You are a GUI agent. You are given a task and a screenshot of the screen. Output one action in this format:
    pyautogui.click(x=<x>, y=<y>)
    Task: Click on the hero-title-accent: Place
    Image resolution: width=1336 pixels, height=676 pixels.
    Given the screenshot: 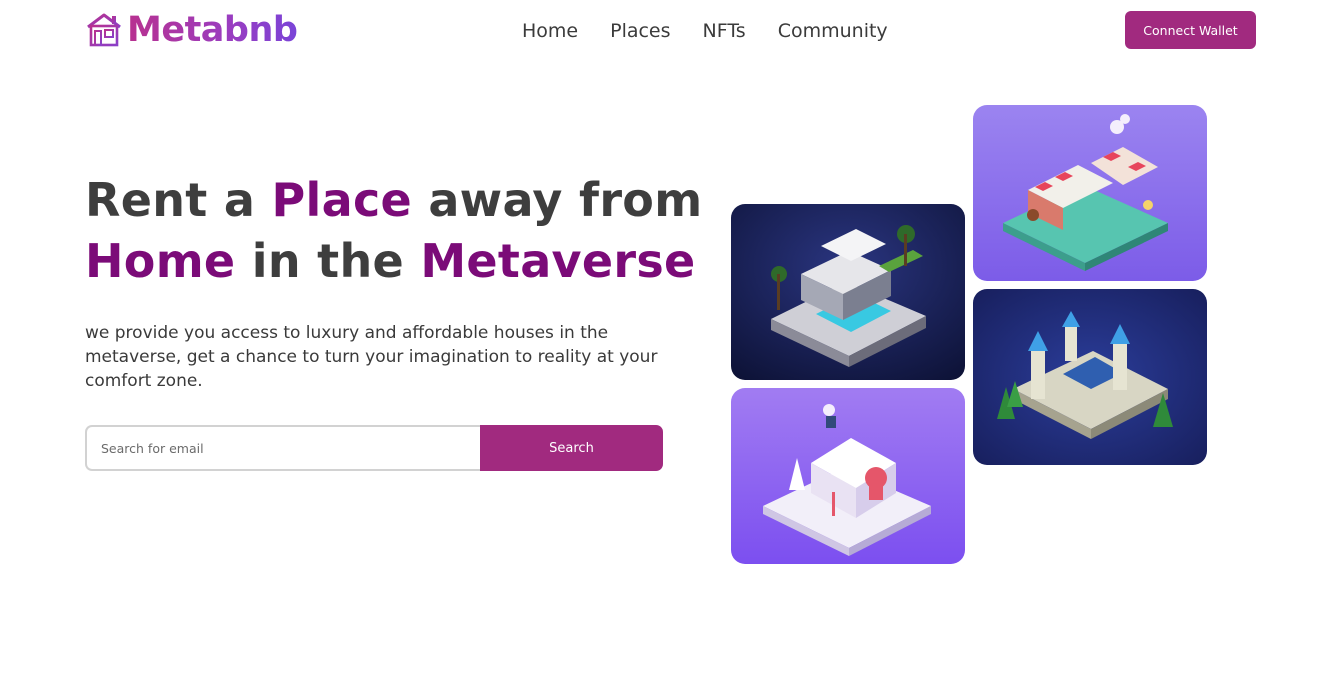 What is the action you would take?
    pyautogui.click(x=342, y=200)
    